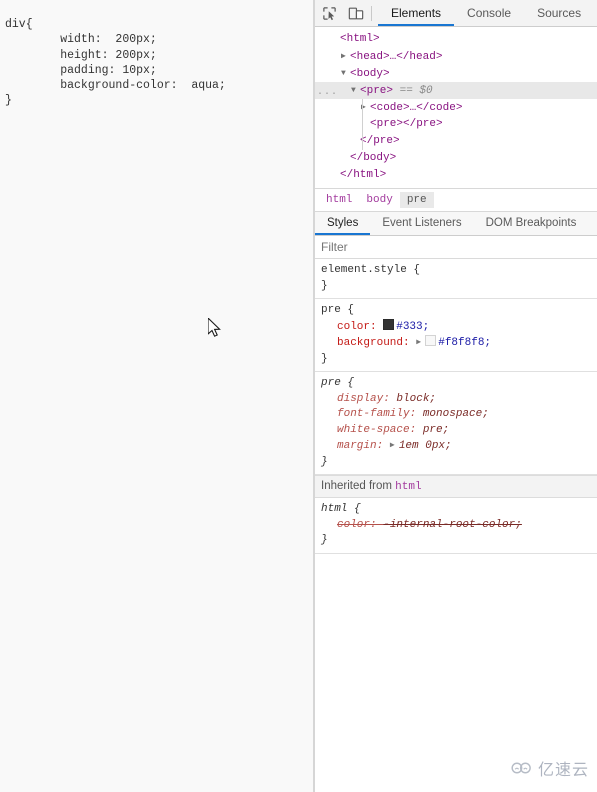  I want to click on styles-tab-strip: Styles Event Listeners DOM Breakpoints, so click(456, 224).